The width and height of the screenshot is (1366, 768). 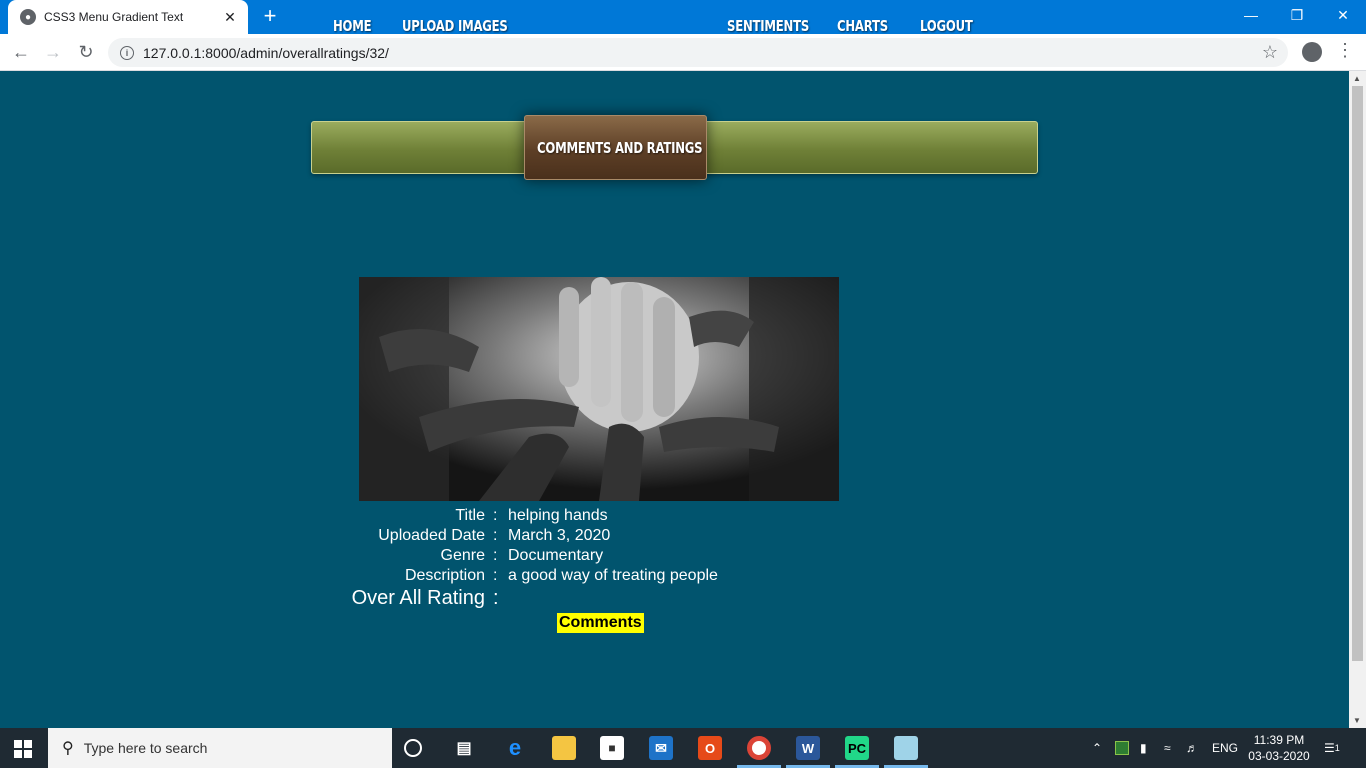 I want to click on browser-menu-icon: ⋮, so click(x=1345, y=50).